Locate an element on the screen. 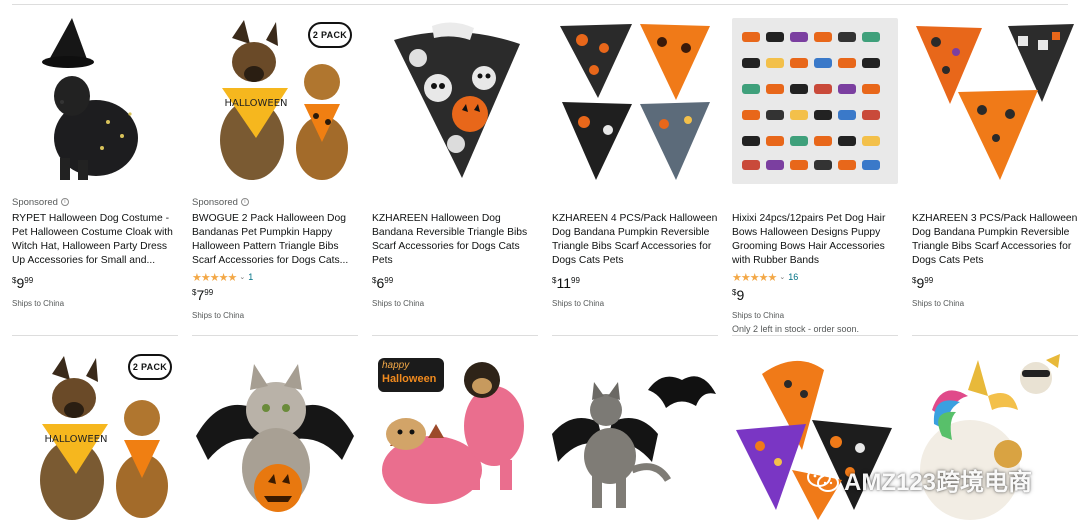 This screenshot has height=527, width=1080. wechat-icon is located at coordinates (823, 479).